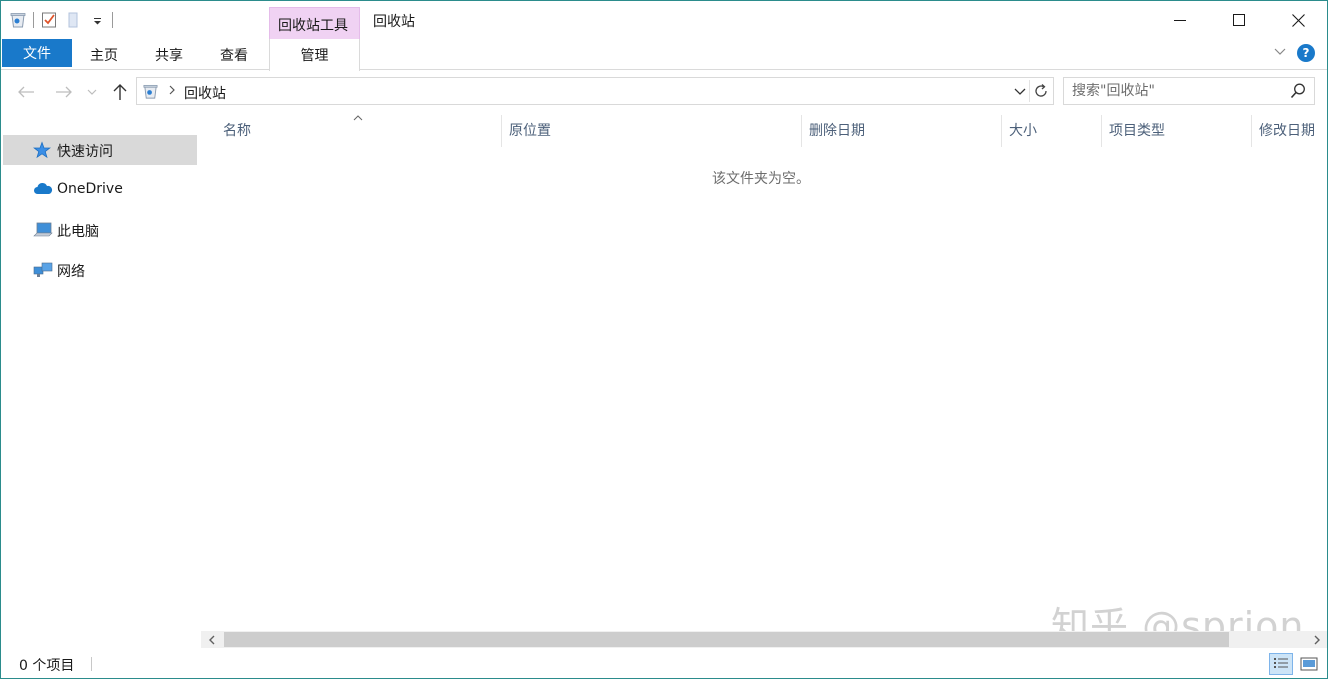 This screenshot has width=1328, height=679. What do you see at coordinates (237, 130) in the screenshot?
I see `column-header-name: 名称` at bounding box center [237, 130].